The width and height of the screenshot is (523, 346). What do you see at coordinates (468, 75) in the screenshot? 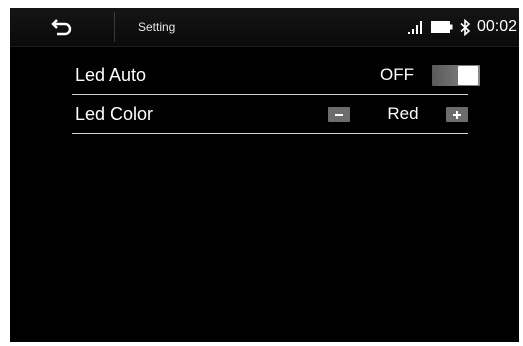
I see `toggle-knob` at bounding box center [468, 75].